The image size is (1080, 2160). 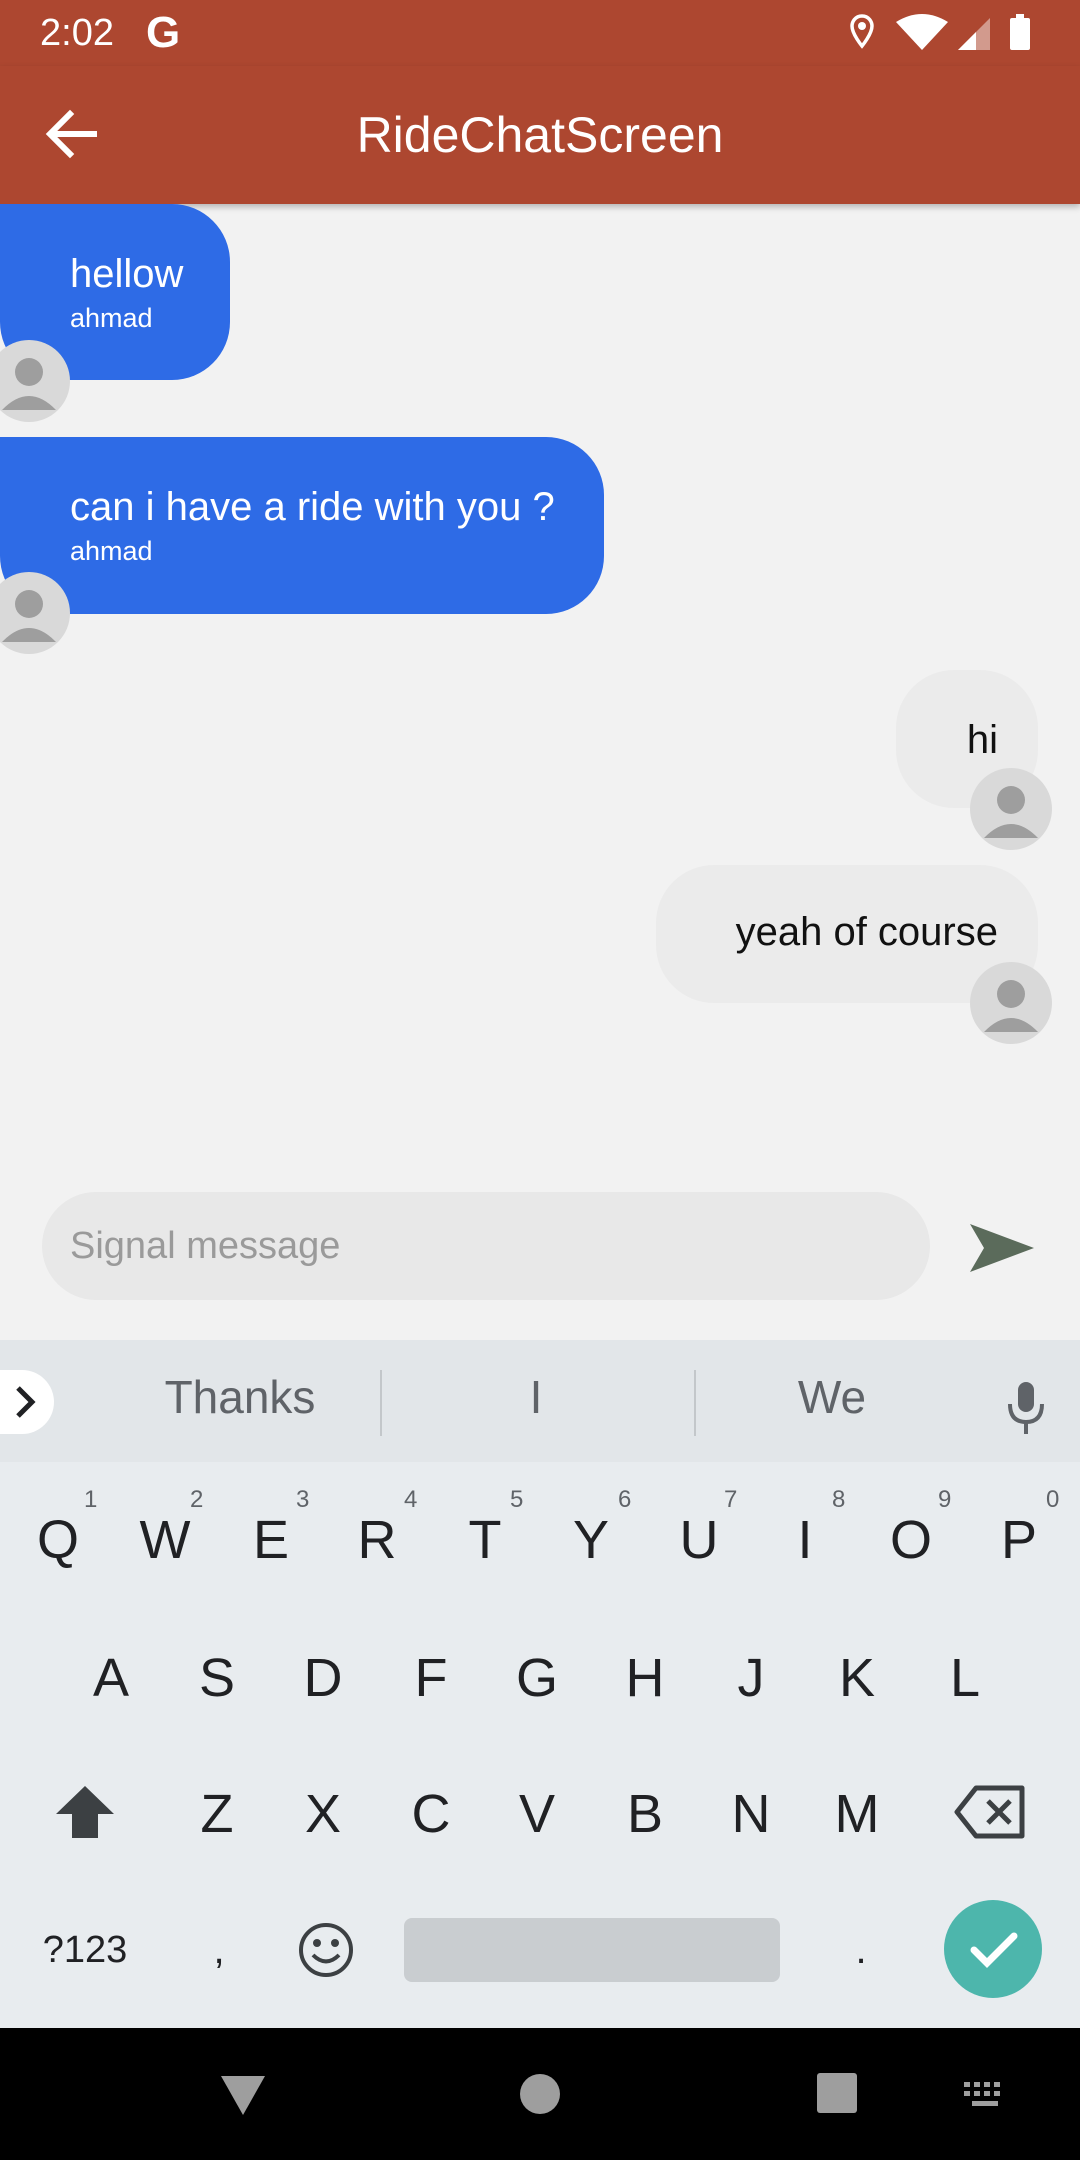 What do you see at coordinates (323, 1678) in the screenshot?
I see `key-d: D` at bounding box center [323, 1678].